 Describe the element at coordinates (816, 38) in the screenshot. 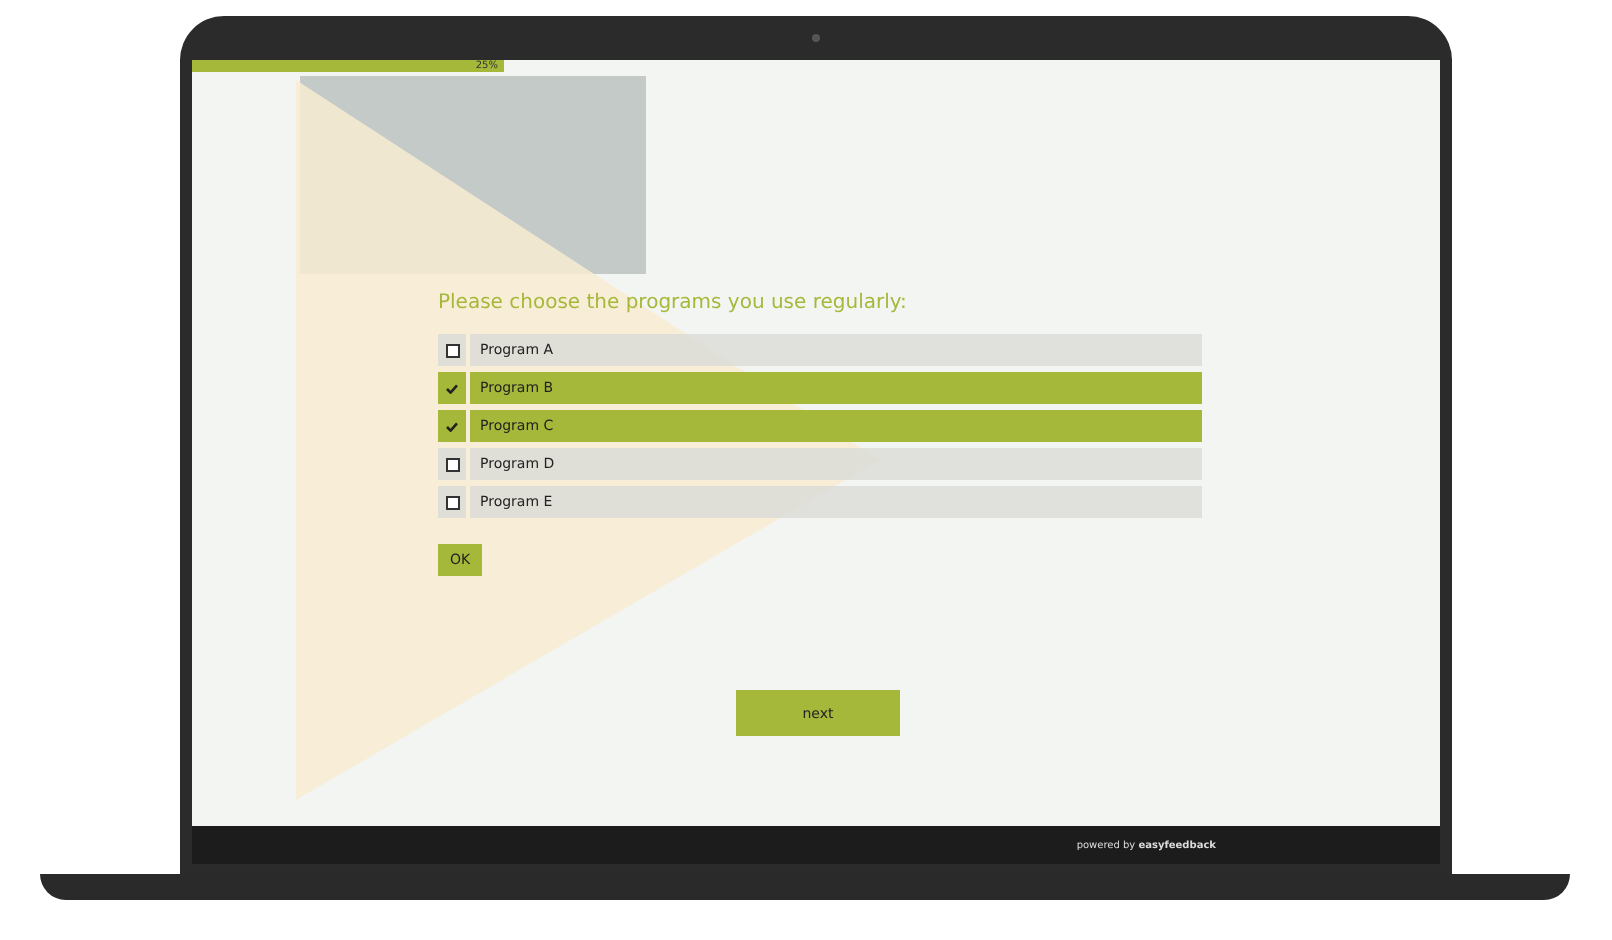

I see `camera-dot` at that location.